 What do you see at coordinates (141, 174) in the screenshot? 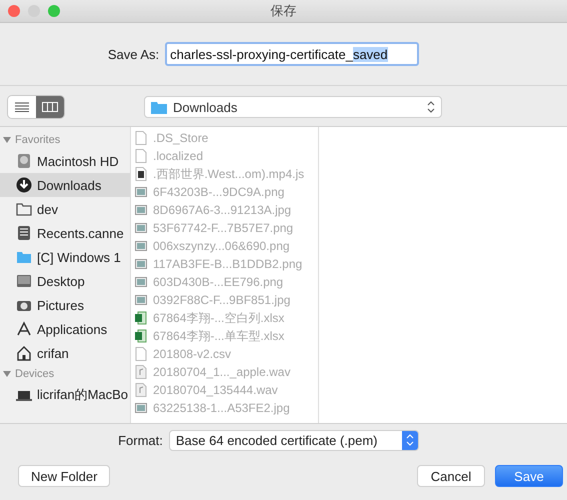
I see `video-file-icon` at bounding box center [141, 174].